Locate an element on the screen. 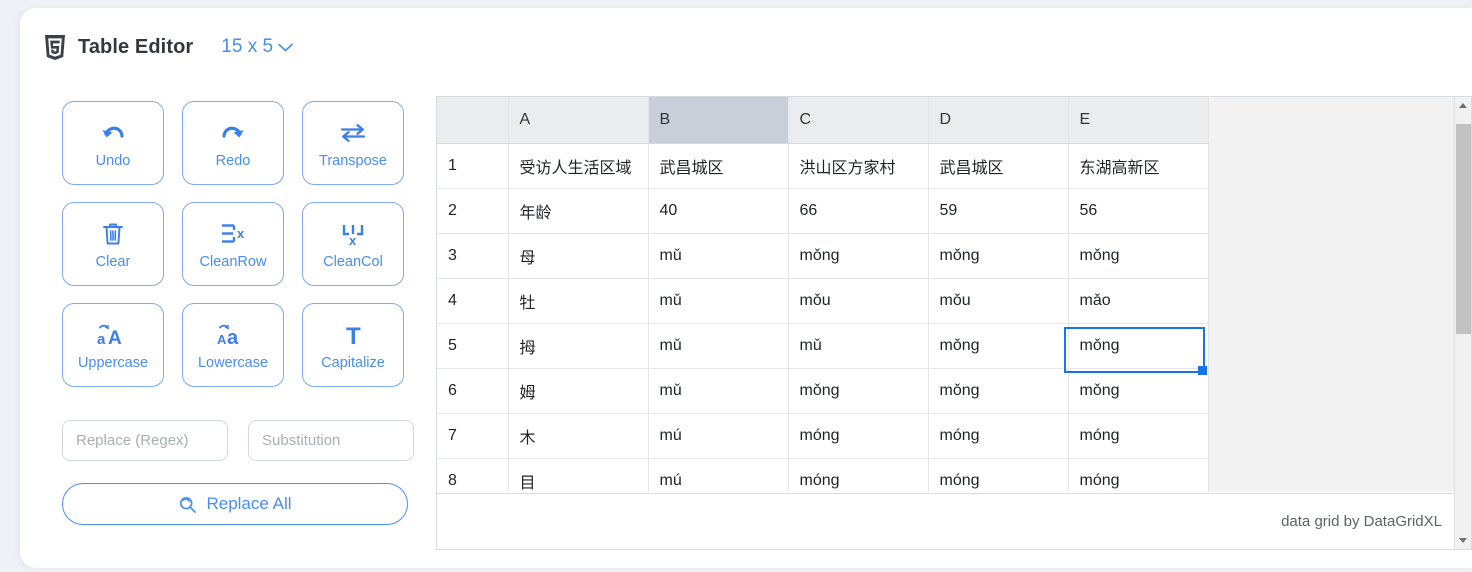 The height and width of the screenshot is (572, 1472). cell-a6: 姆 is located at coordinates (578, 391).